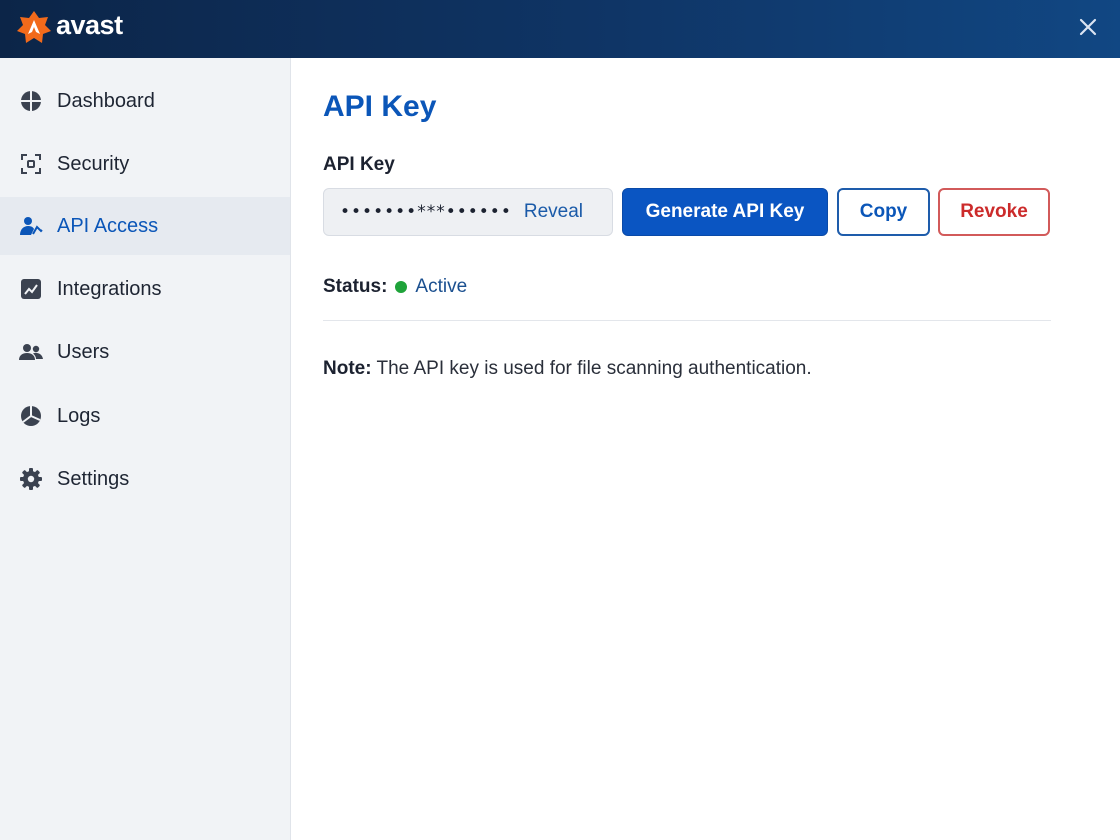  Describe the element at coordinates (355, 286) in the screenshot. I see `status-label: Status:` at that location.